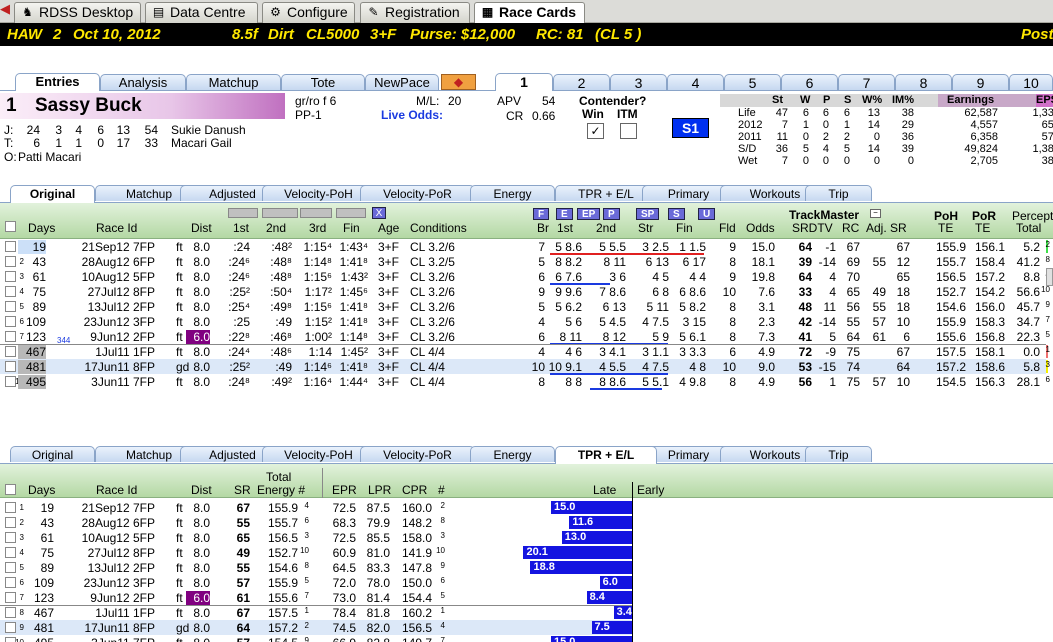 The height and width of the screenshot is (642, 1053). What do you see at coordinates (695, 82) in the screenshot?
I see `horse-tab-4: 4` at bounding box center [695, 82].